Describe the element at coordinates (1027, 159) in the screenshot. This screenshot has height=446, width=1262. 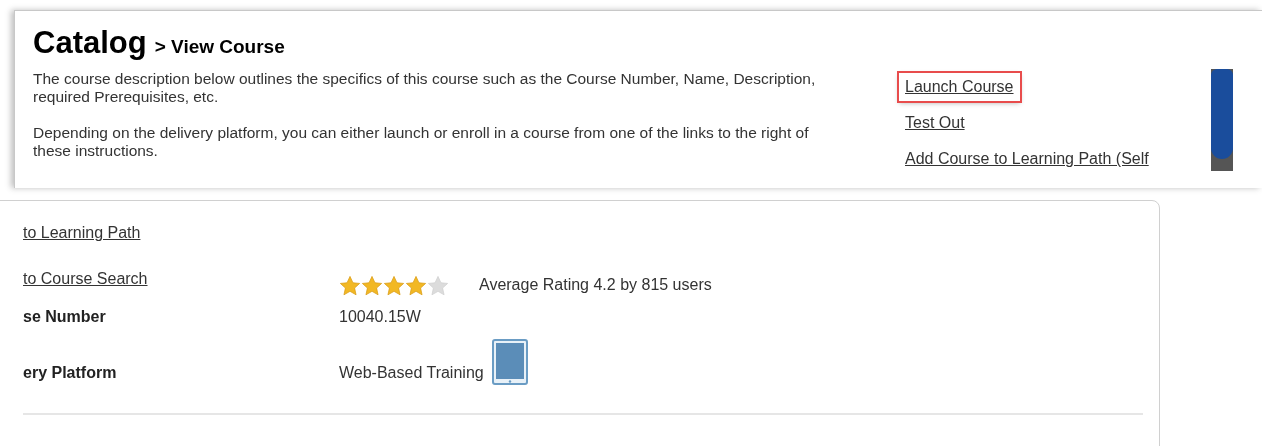
I see `action-link: Add Course to Learning Path (Self` at that location.